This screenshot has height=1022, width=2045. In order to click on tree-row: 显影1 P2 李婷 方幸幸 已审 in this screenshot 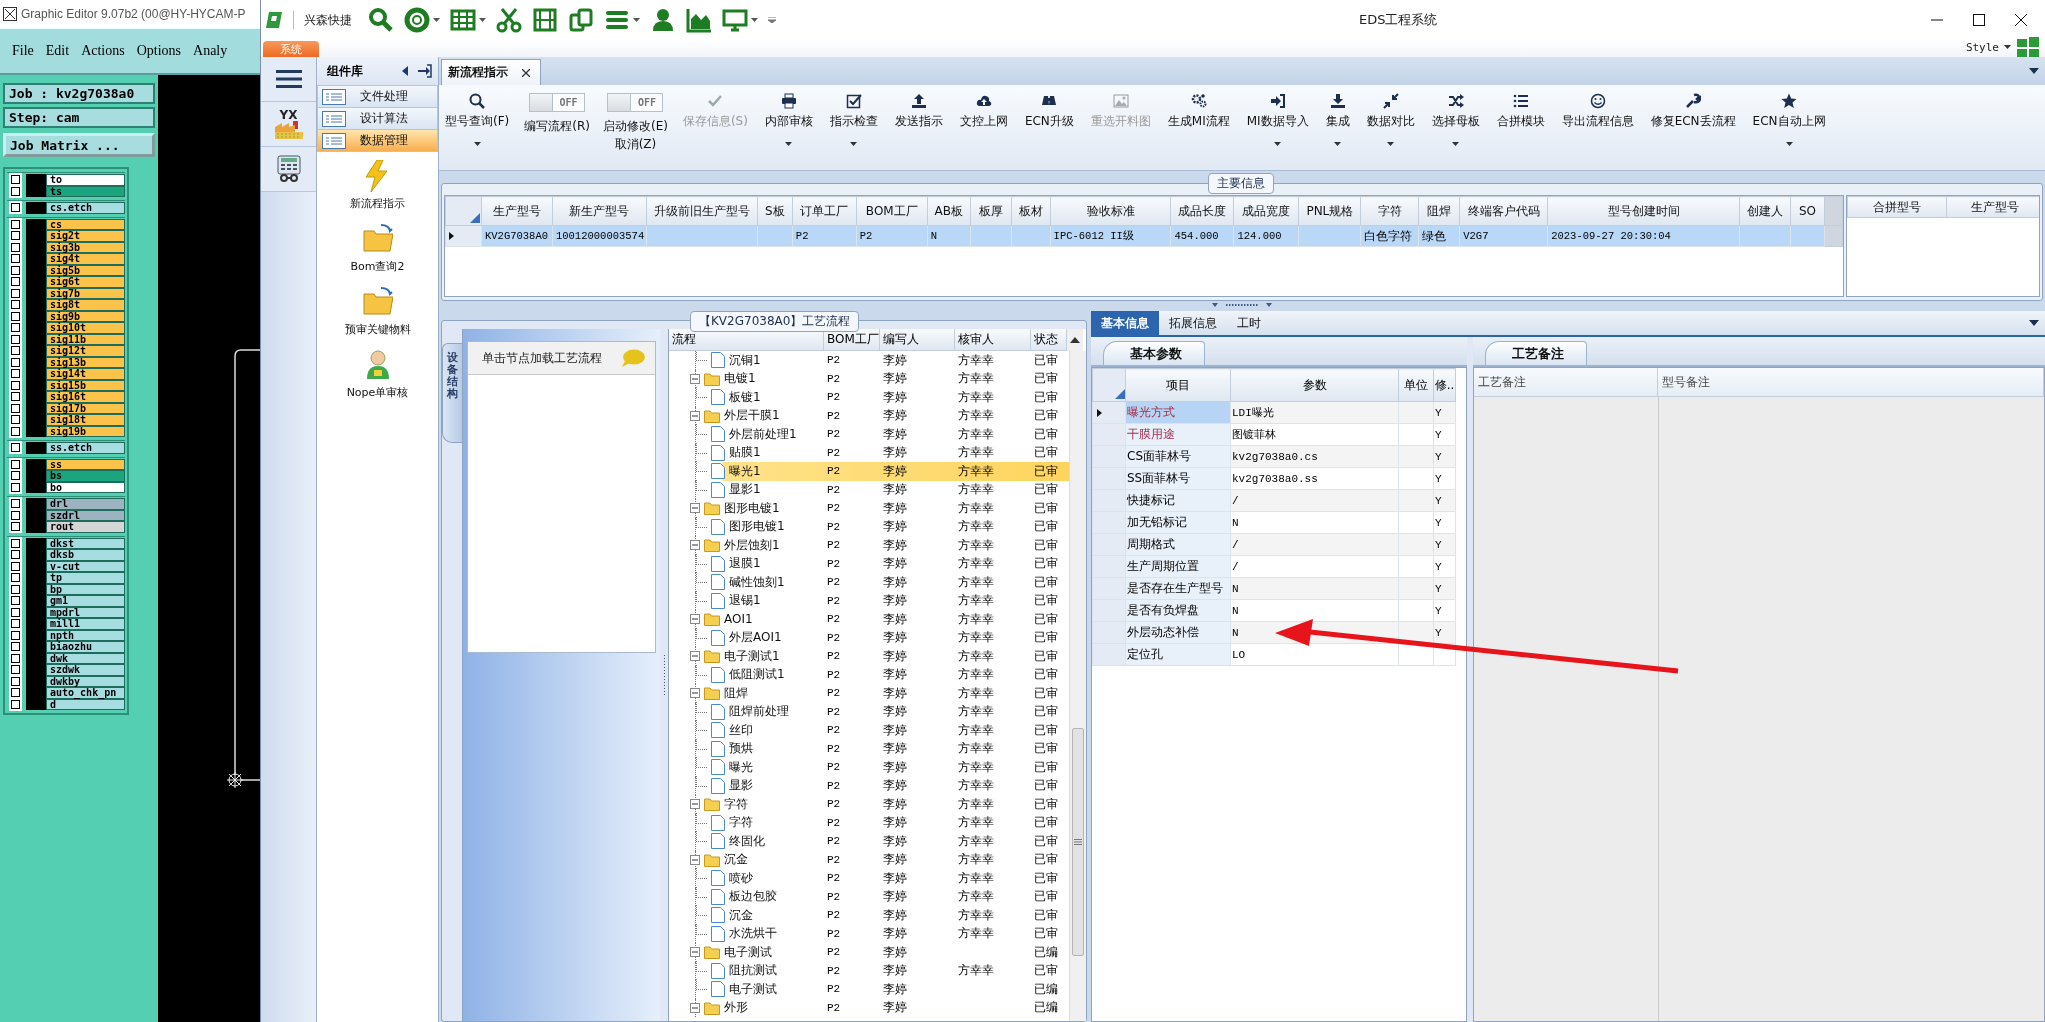, I will do `click(869, 489)`.